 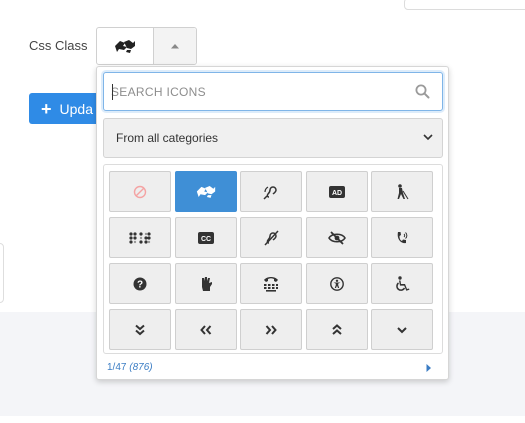 I want to click on angle-double-up-icon, so click(x=337, y=329).